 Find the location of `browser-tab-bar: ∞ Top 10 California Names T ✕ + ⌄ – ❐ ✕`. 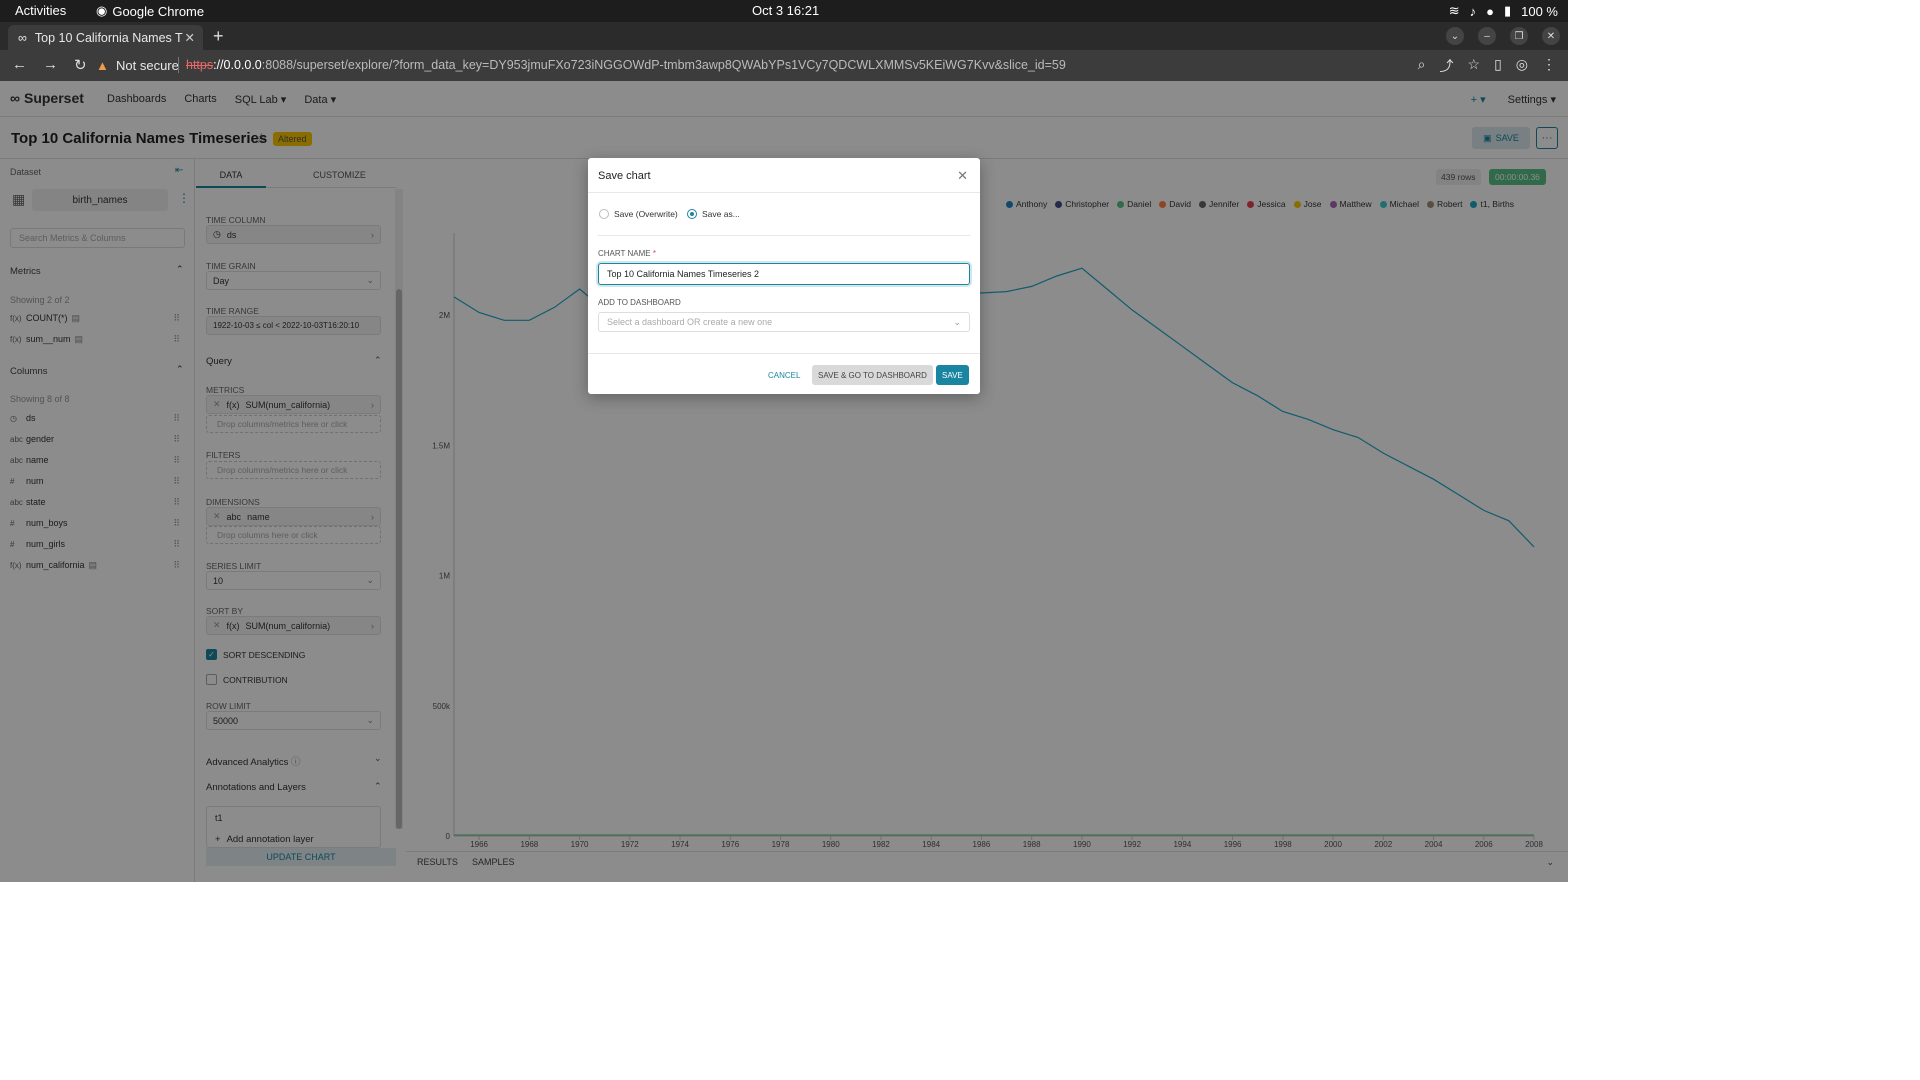

browser-tab-bar: ∞ Top 10 California Names T ✕ + ⌄ – ❐ ✕ is located at coordinates (784, 36).